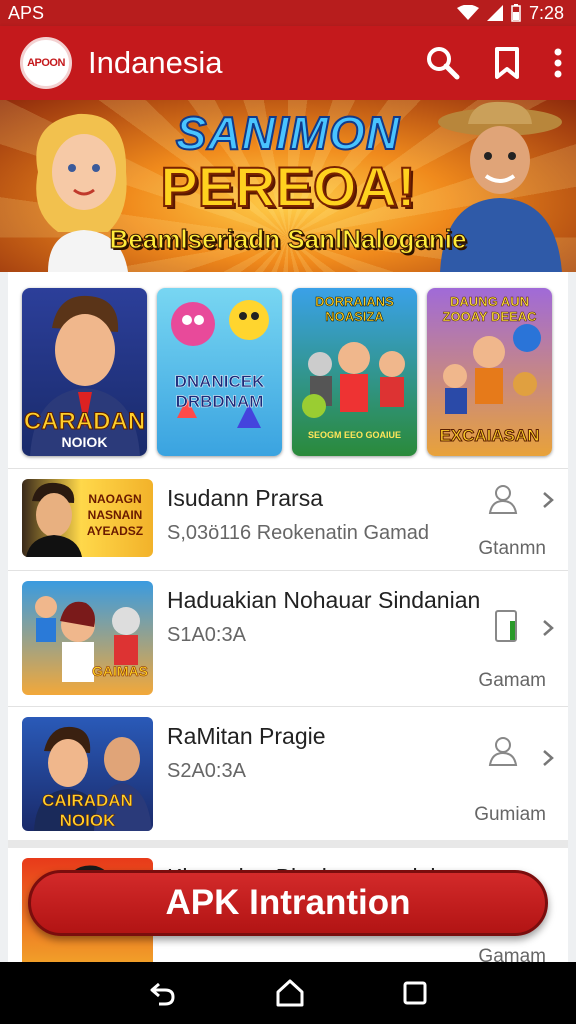  I want to click on list-item-thumbnail: CAIRADAN NOIOK, so click(87, 774).